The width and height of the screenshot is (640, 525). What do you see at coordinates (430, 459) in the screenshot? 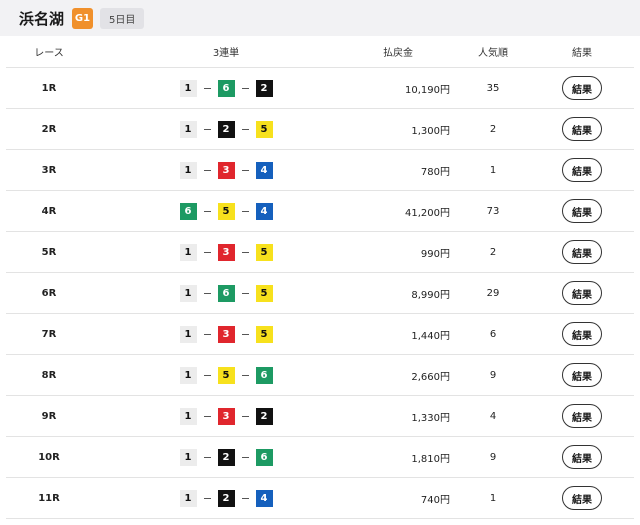
I see `payout-amount: 1,810円` at bounding box center [430, 459].